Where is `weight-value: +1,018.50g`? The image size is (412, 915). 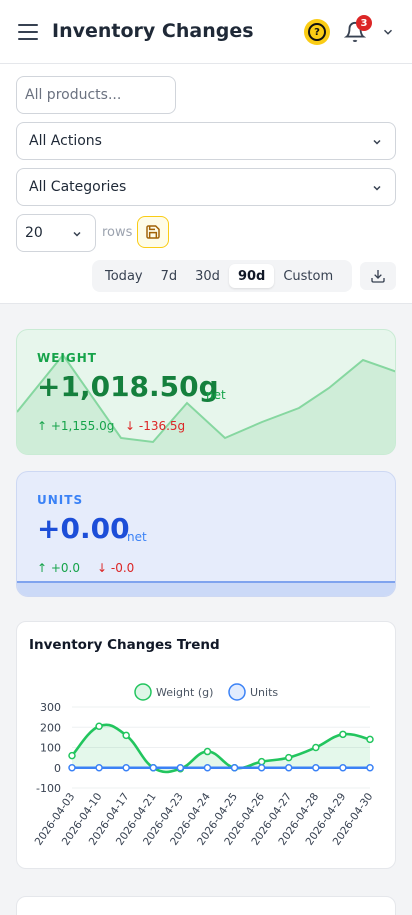
weight-value: +1,018.50g is located at coordinates (128, 386).